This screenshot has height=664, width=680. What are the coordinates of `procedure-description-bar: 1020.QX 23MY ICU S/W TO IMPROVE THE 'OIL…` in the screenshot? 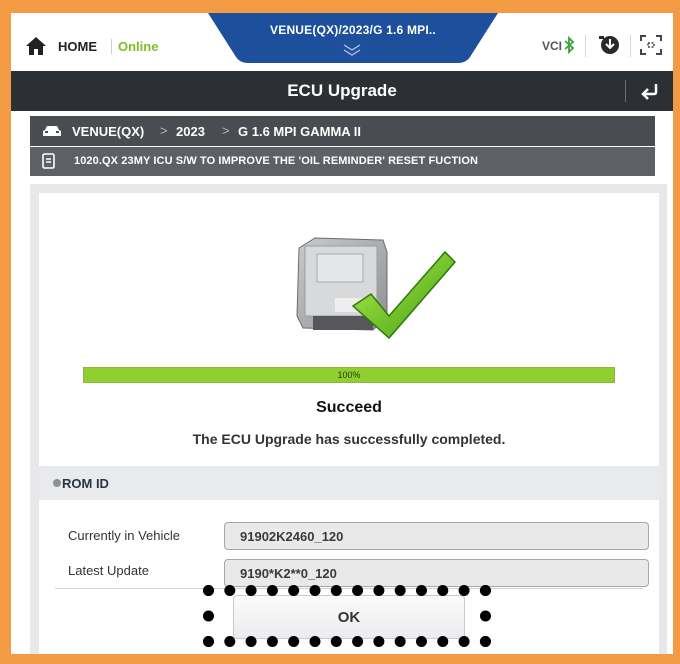 It's located at (342, 161).